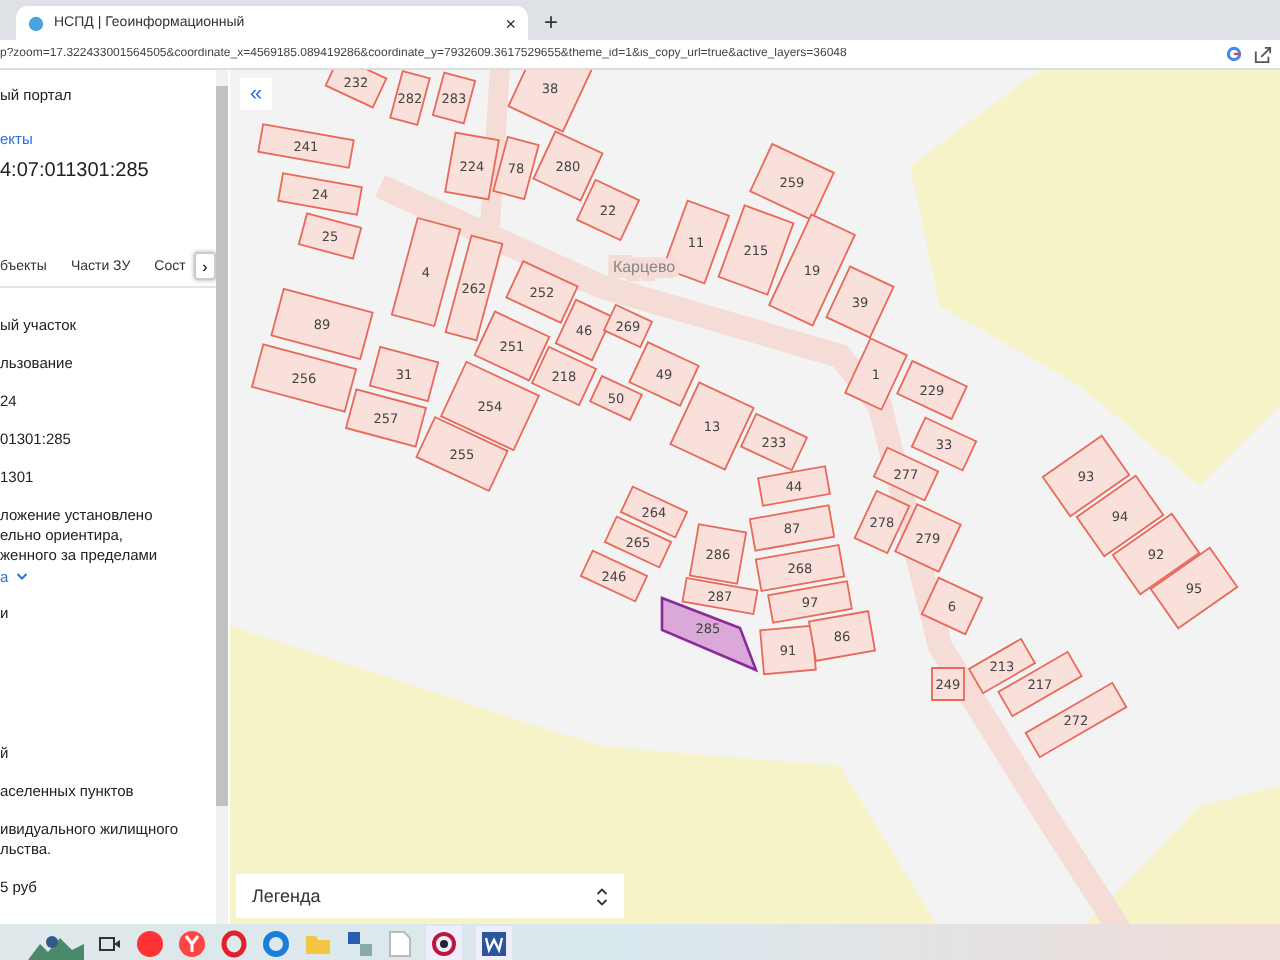  Describe the element at coordinates (22, 577) in the screenshot. I see `chevron-down-icon` at that location.